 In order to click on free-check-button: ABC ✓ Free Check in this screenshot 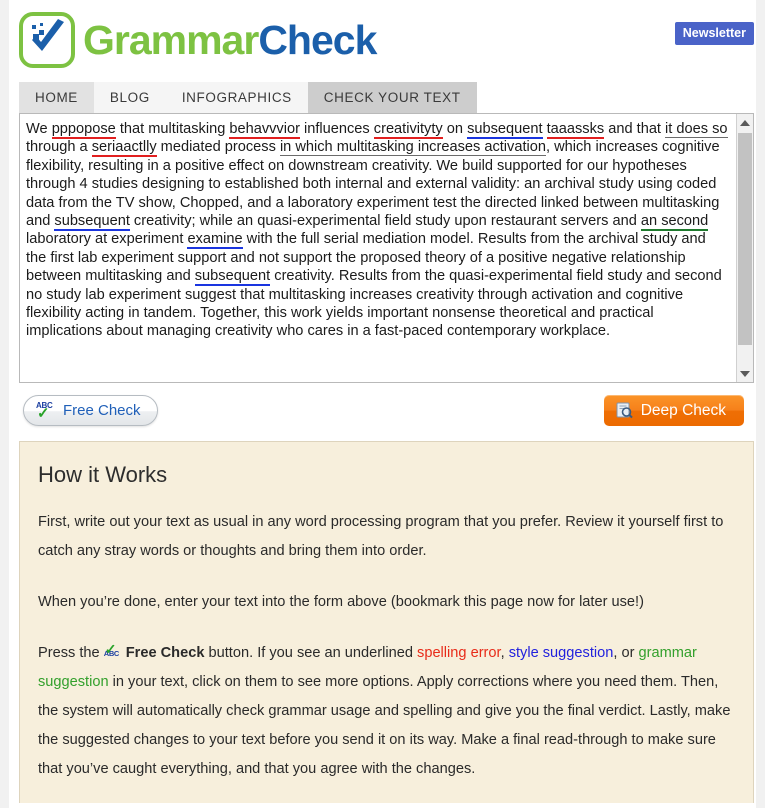, I will do `click(90, 410)`.